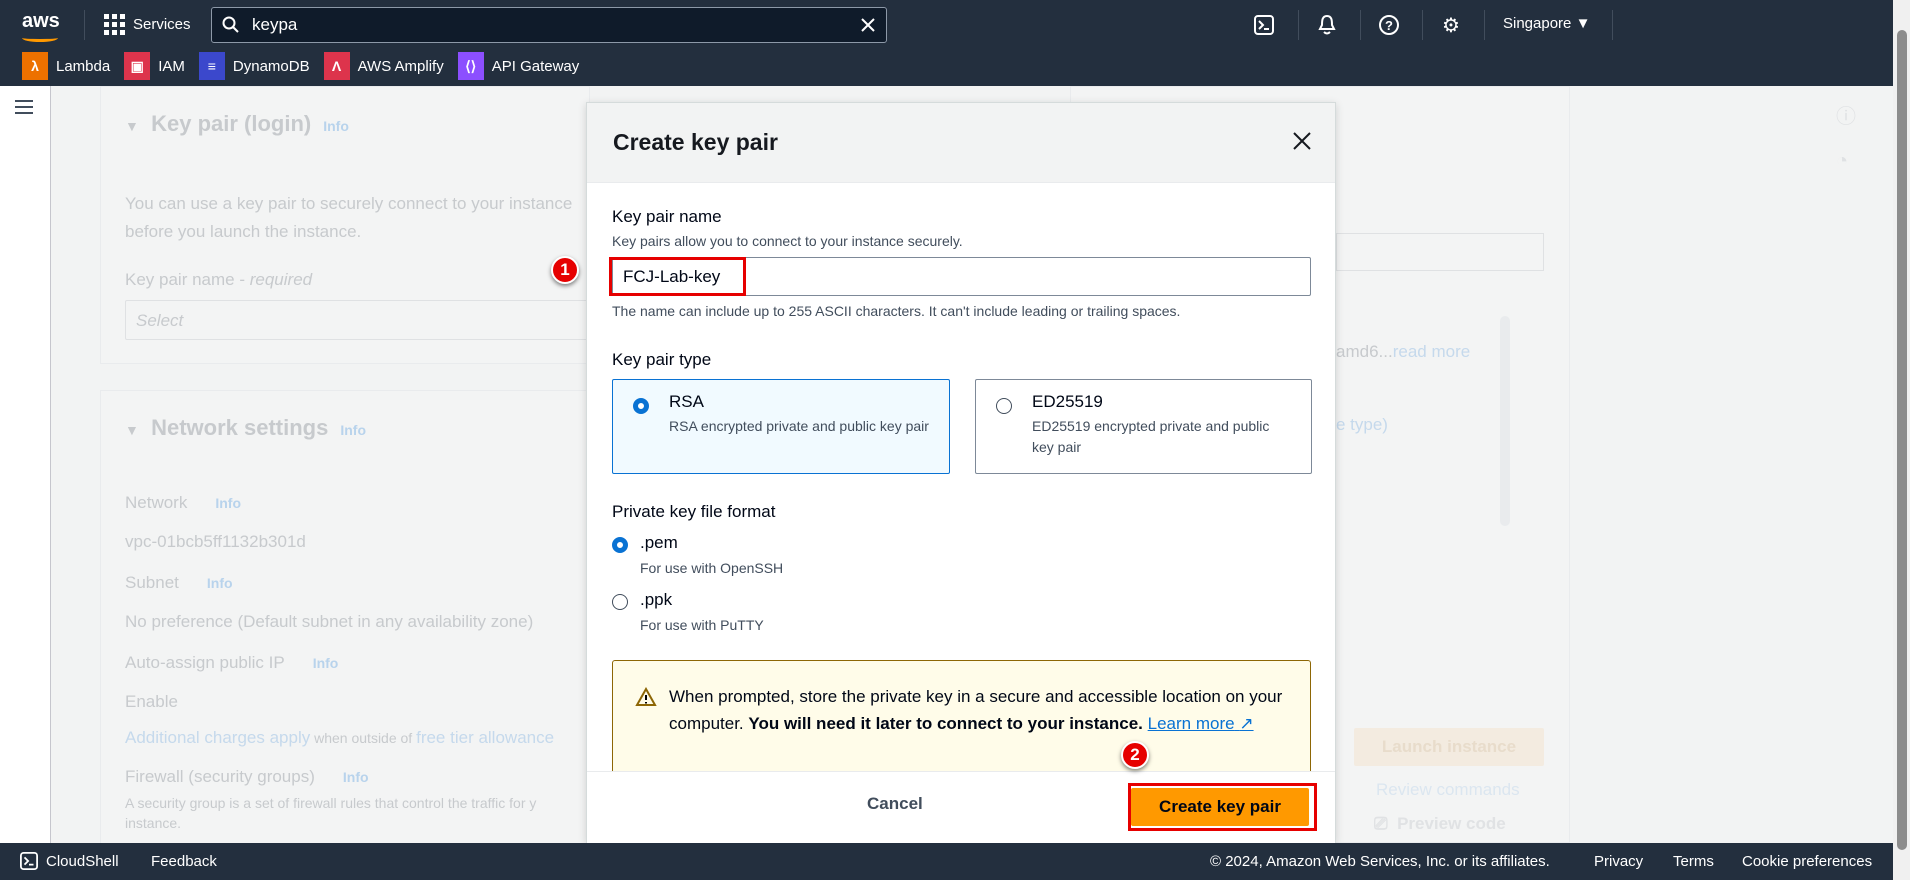  Describe the element at coordinates (360, 320) in the screenshot. I see `keypair-select: Select` at that location.